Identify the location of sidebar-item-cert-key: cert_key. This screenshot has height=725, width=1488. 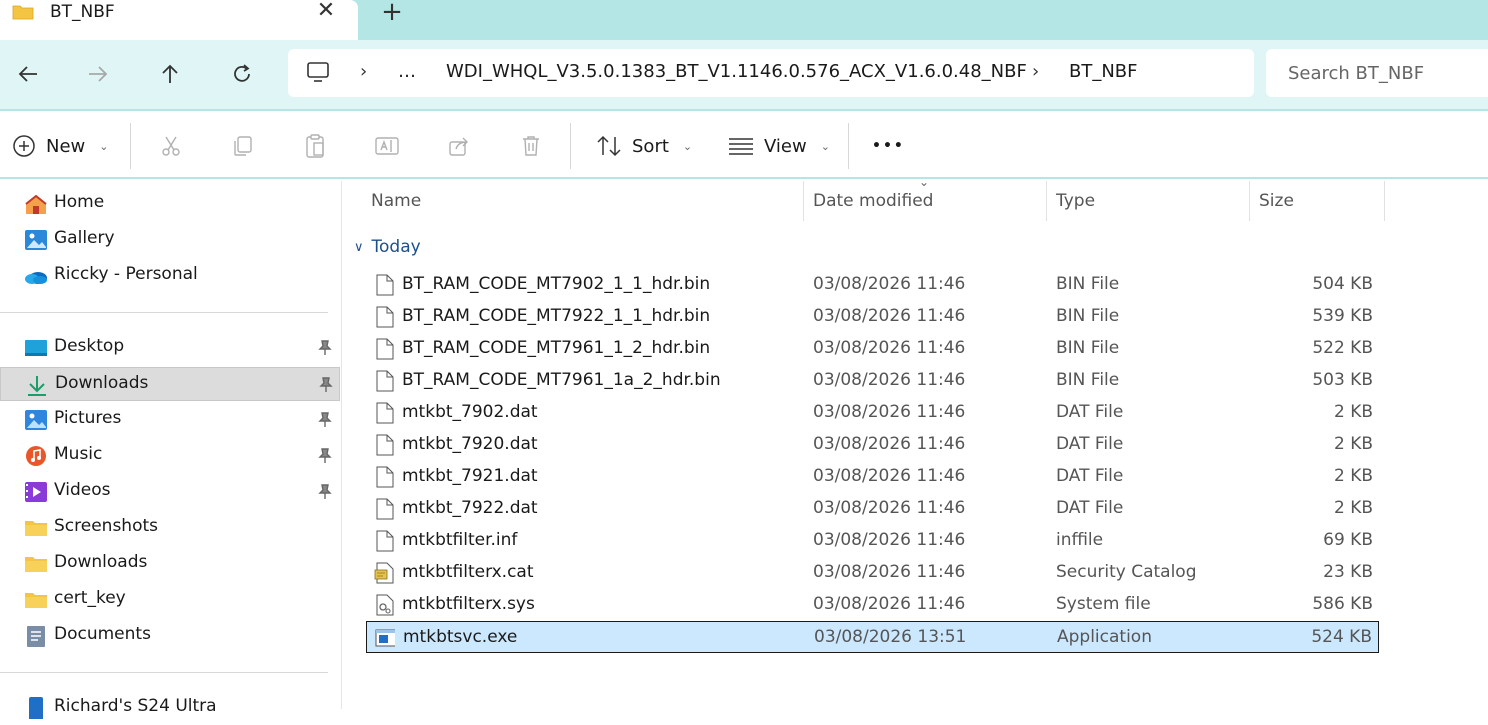
(170, 600).